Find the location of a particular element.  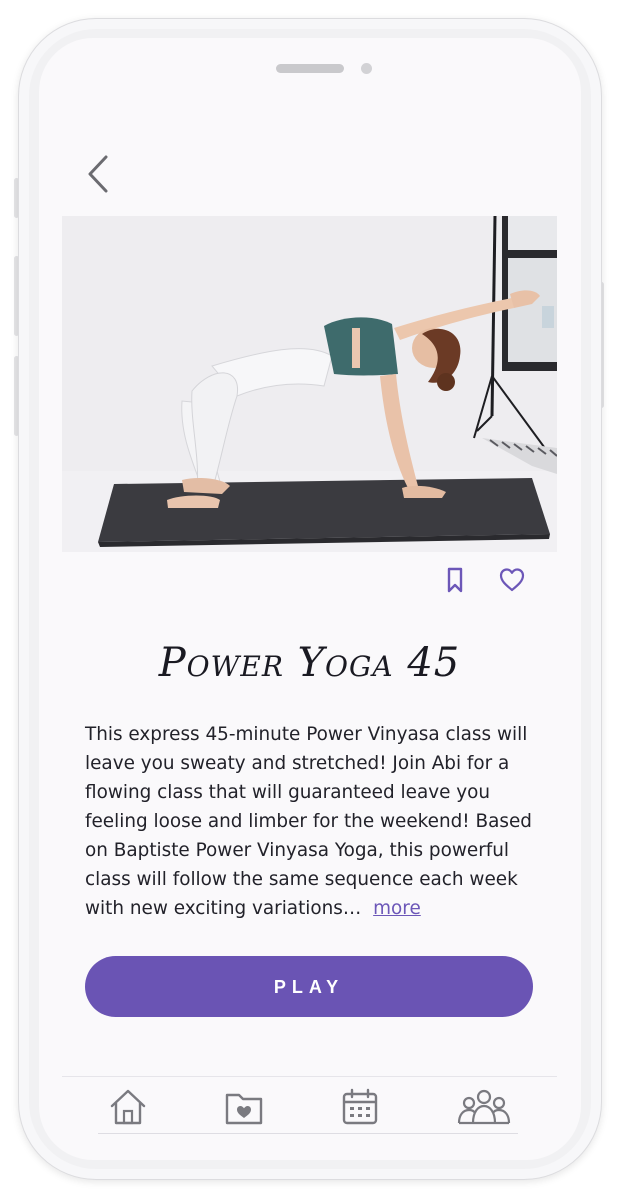

bookmark-button is located at coordinates (455, 580).